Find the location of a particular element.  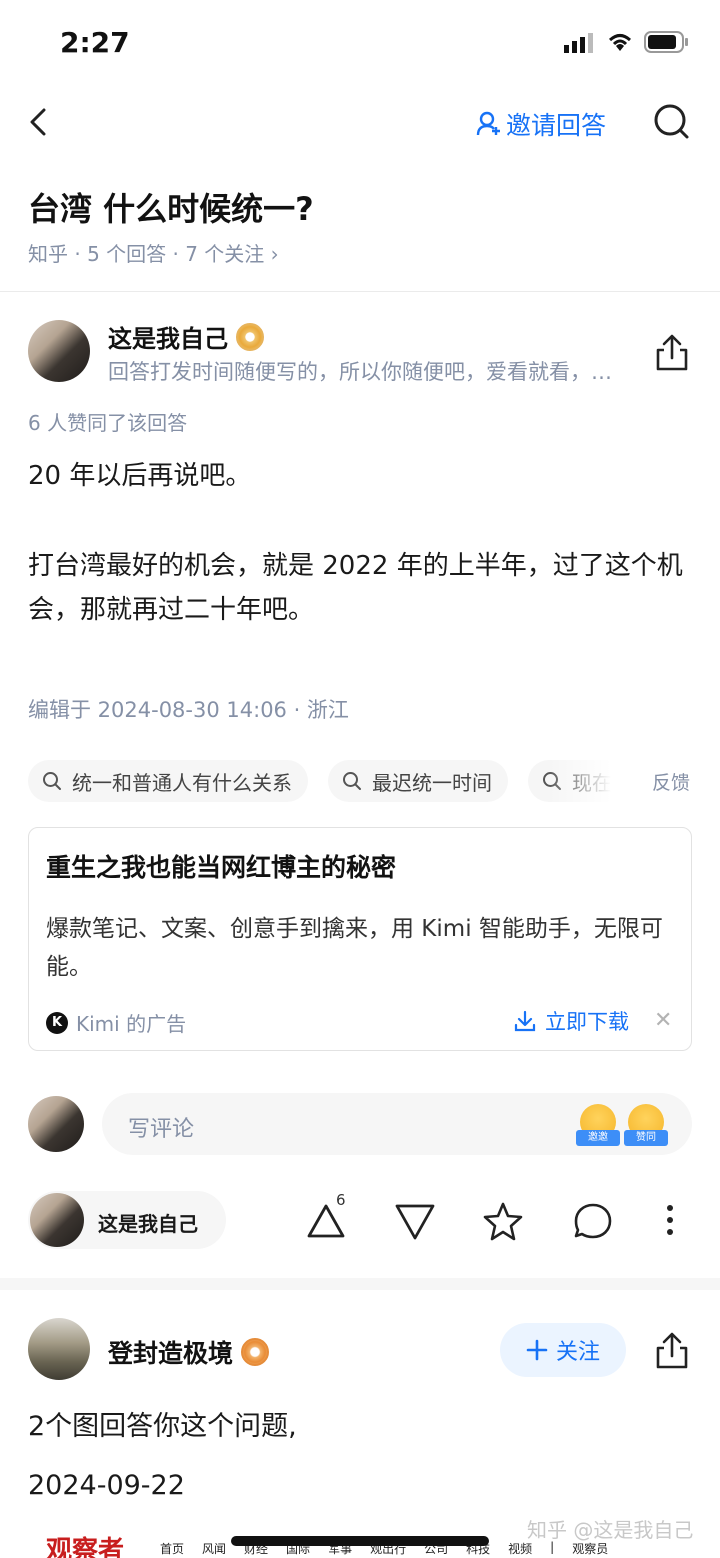

pill-avatar is located at coordinates (57, 1220).